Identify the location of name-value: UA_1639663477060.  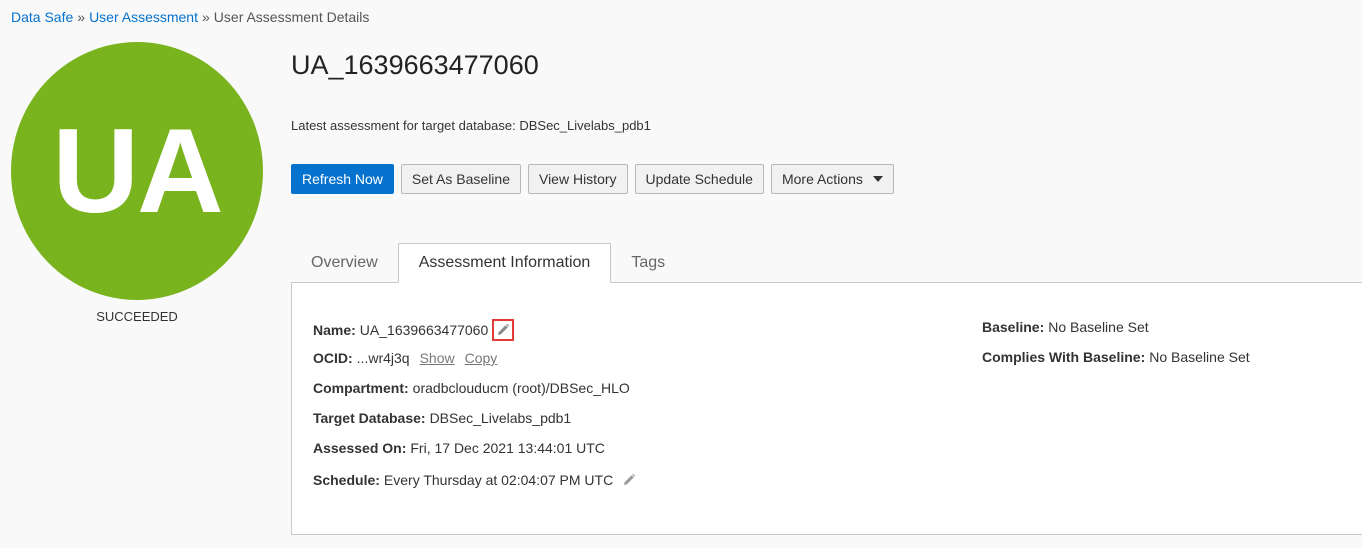
(424, 330).